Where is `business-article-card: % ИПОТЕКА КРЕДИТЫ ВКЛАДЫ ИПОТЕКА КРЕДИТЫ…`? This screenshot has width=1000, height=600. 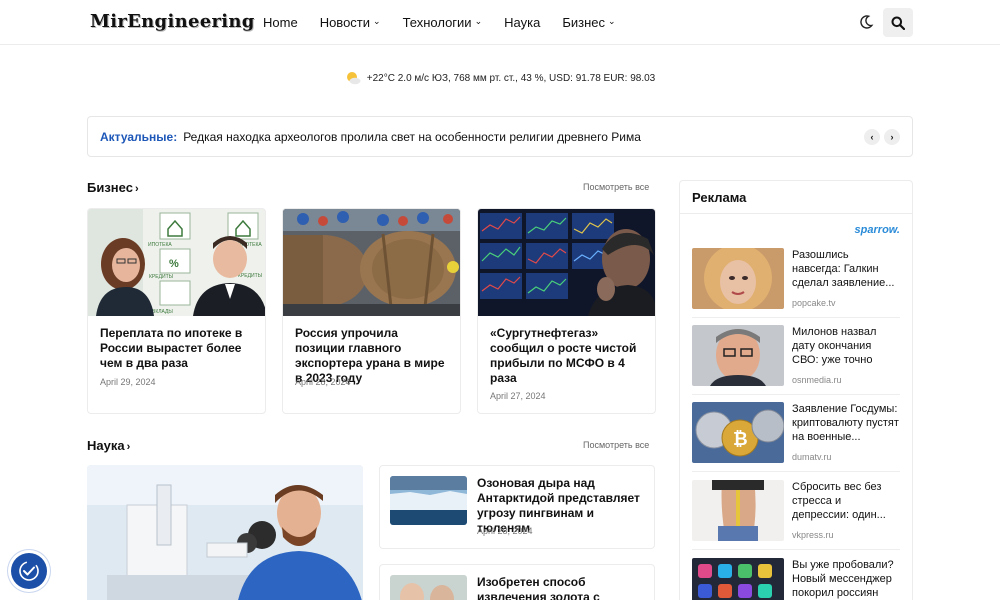 business-article-card: % ИПОТЕКА КРЕДИТЫ ВКЛАДЫ ИПОТЕКА КРЕДИТЫ… is located at coordinates (176, 311).